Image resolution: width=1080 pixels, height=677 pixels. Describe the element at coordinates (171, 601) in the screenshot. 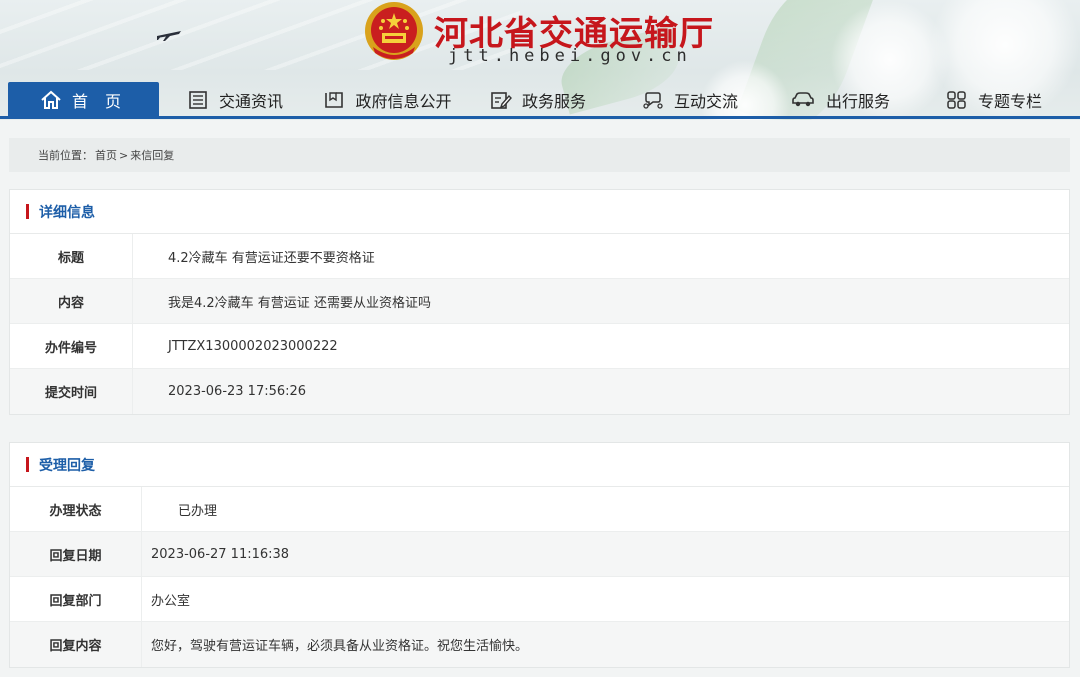

I see `row-value: 办公室` at that location.